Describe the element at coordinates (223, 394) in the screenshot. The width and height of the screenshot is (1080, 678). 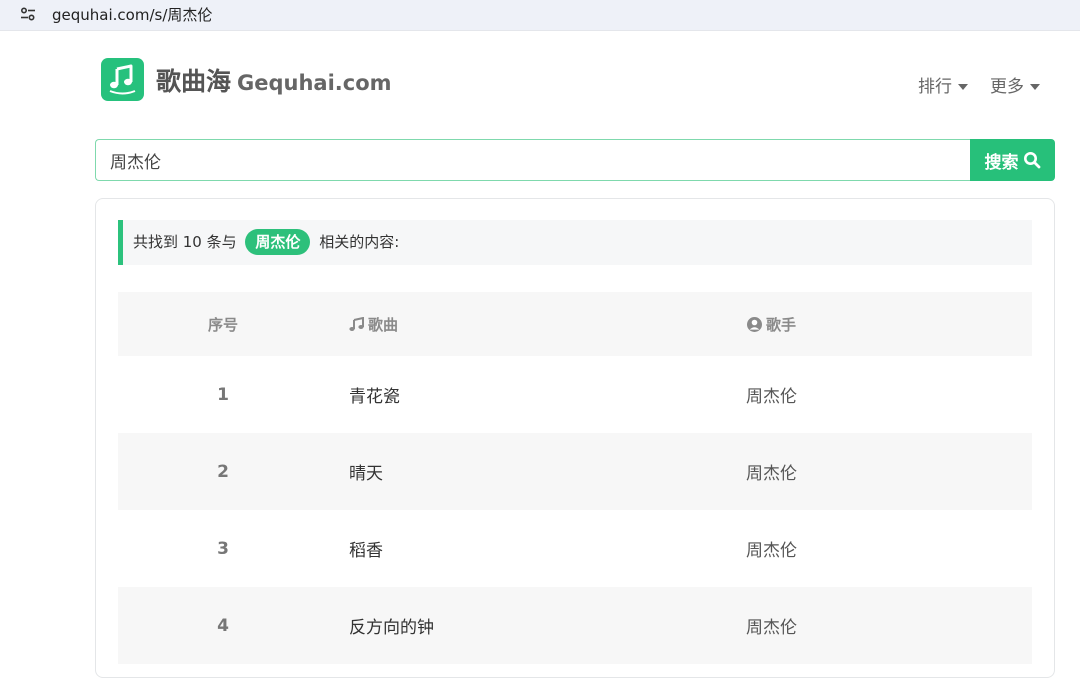
I see `row-index: 1` at that location.